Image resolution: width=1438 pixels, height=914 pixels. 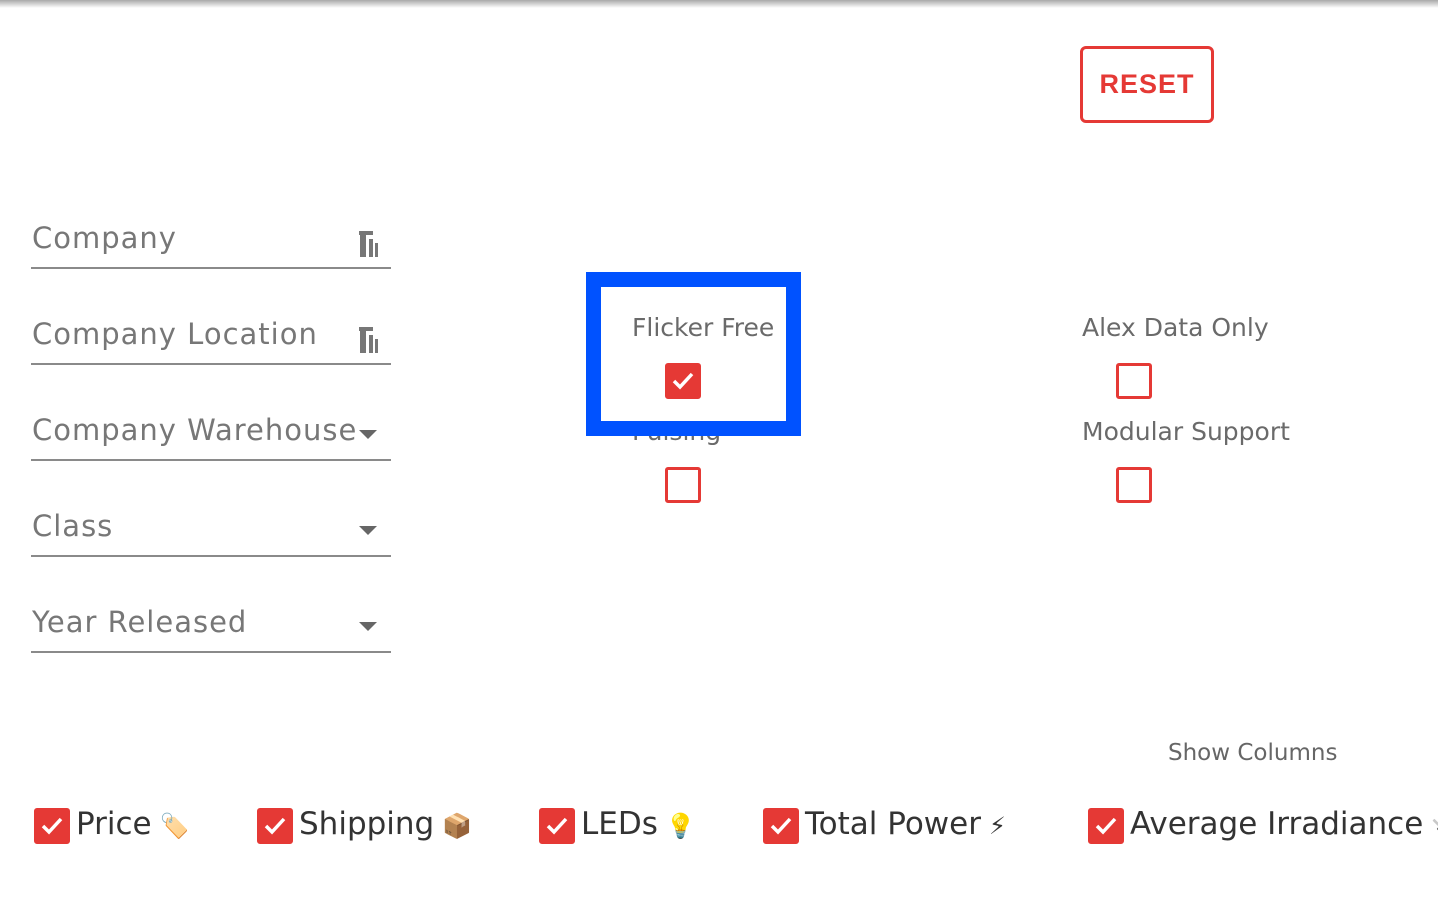 I want to click on company-location-field: Company Location, so click(x=211, y=335).